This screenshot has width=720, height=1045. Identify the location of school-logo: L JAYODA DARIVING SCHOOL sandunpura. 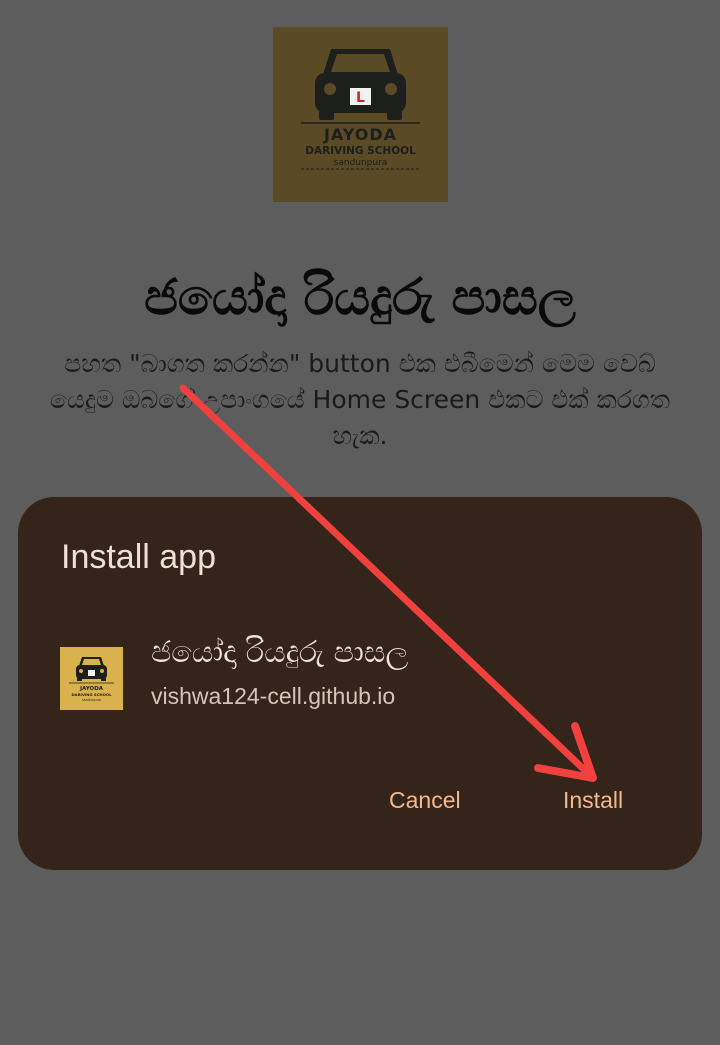
(360, 114).